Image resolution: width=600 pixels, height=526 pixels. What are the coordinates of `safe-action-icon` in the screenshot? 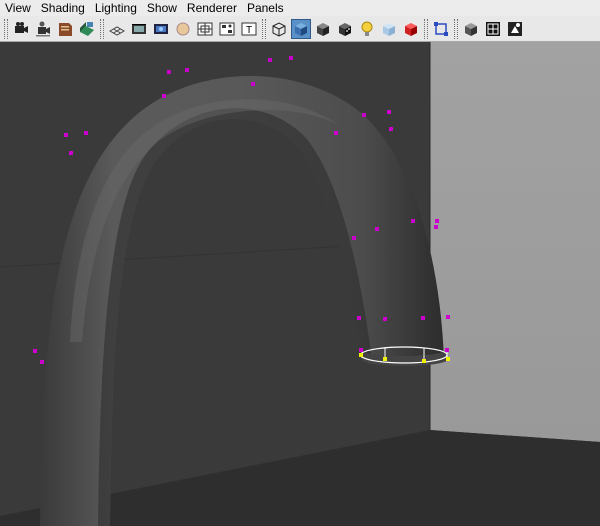 It's located at (227, 28).